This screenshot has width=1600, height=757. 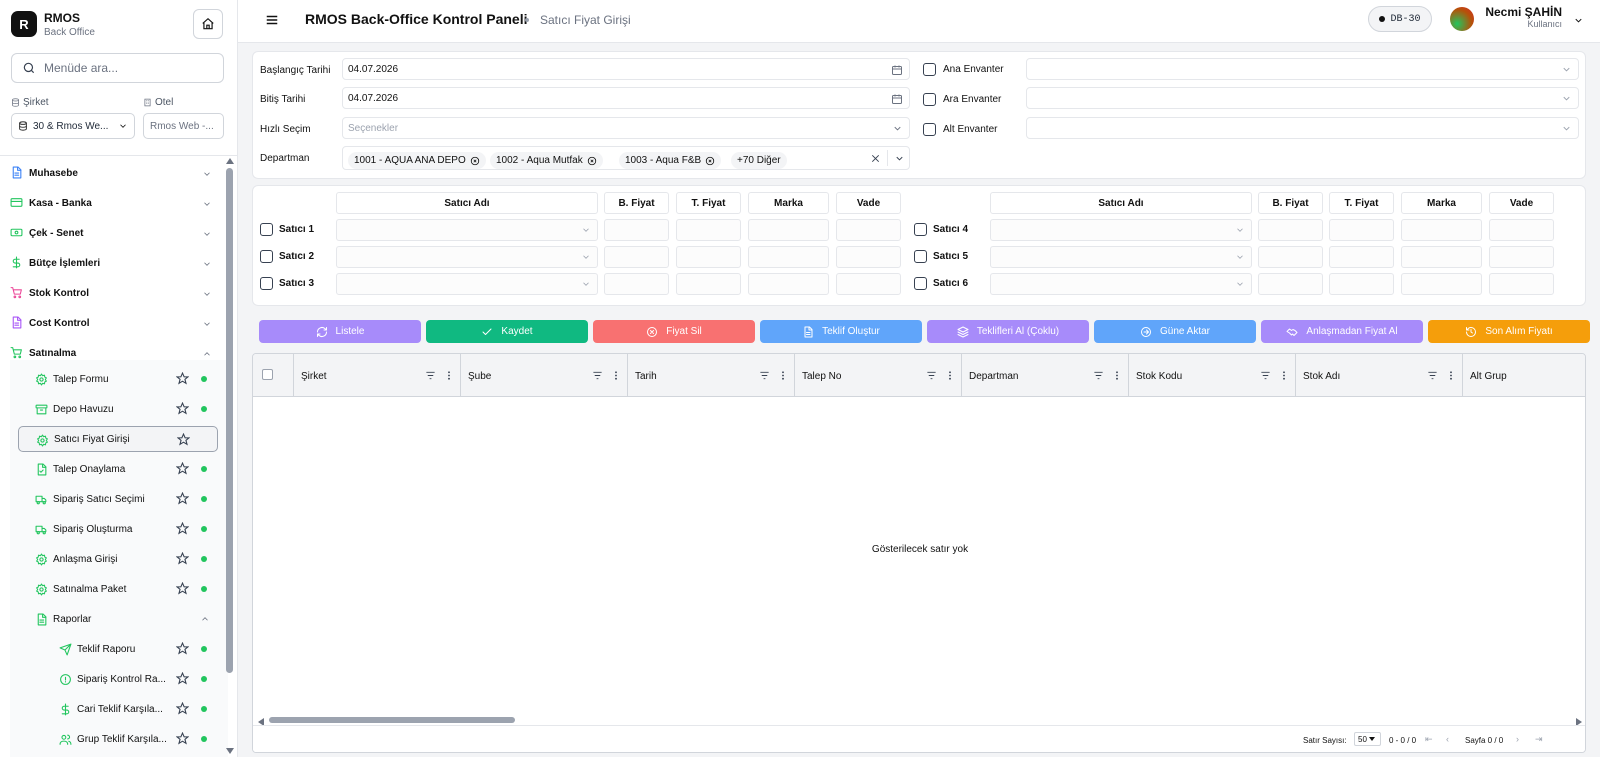 I want to click on inventory-mid-checkbox, so click(x=929, y=99).